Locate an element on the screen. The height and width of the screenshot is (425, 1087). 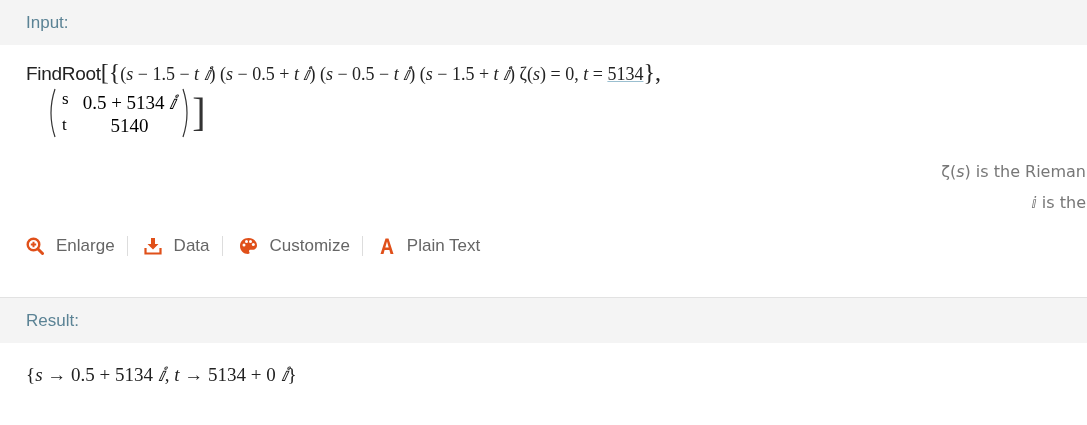
note-text: ζ(s) is the Rieman is located at coordinates (1013, 171).